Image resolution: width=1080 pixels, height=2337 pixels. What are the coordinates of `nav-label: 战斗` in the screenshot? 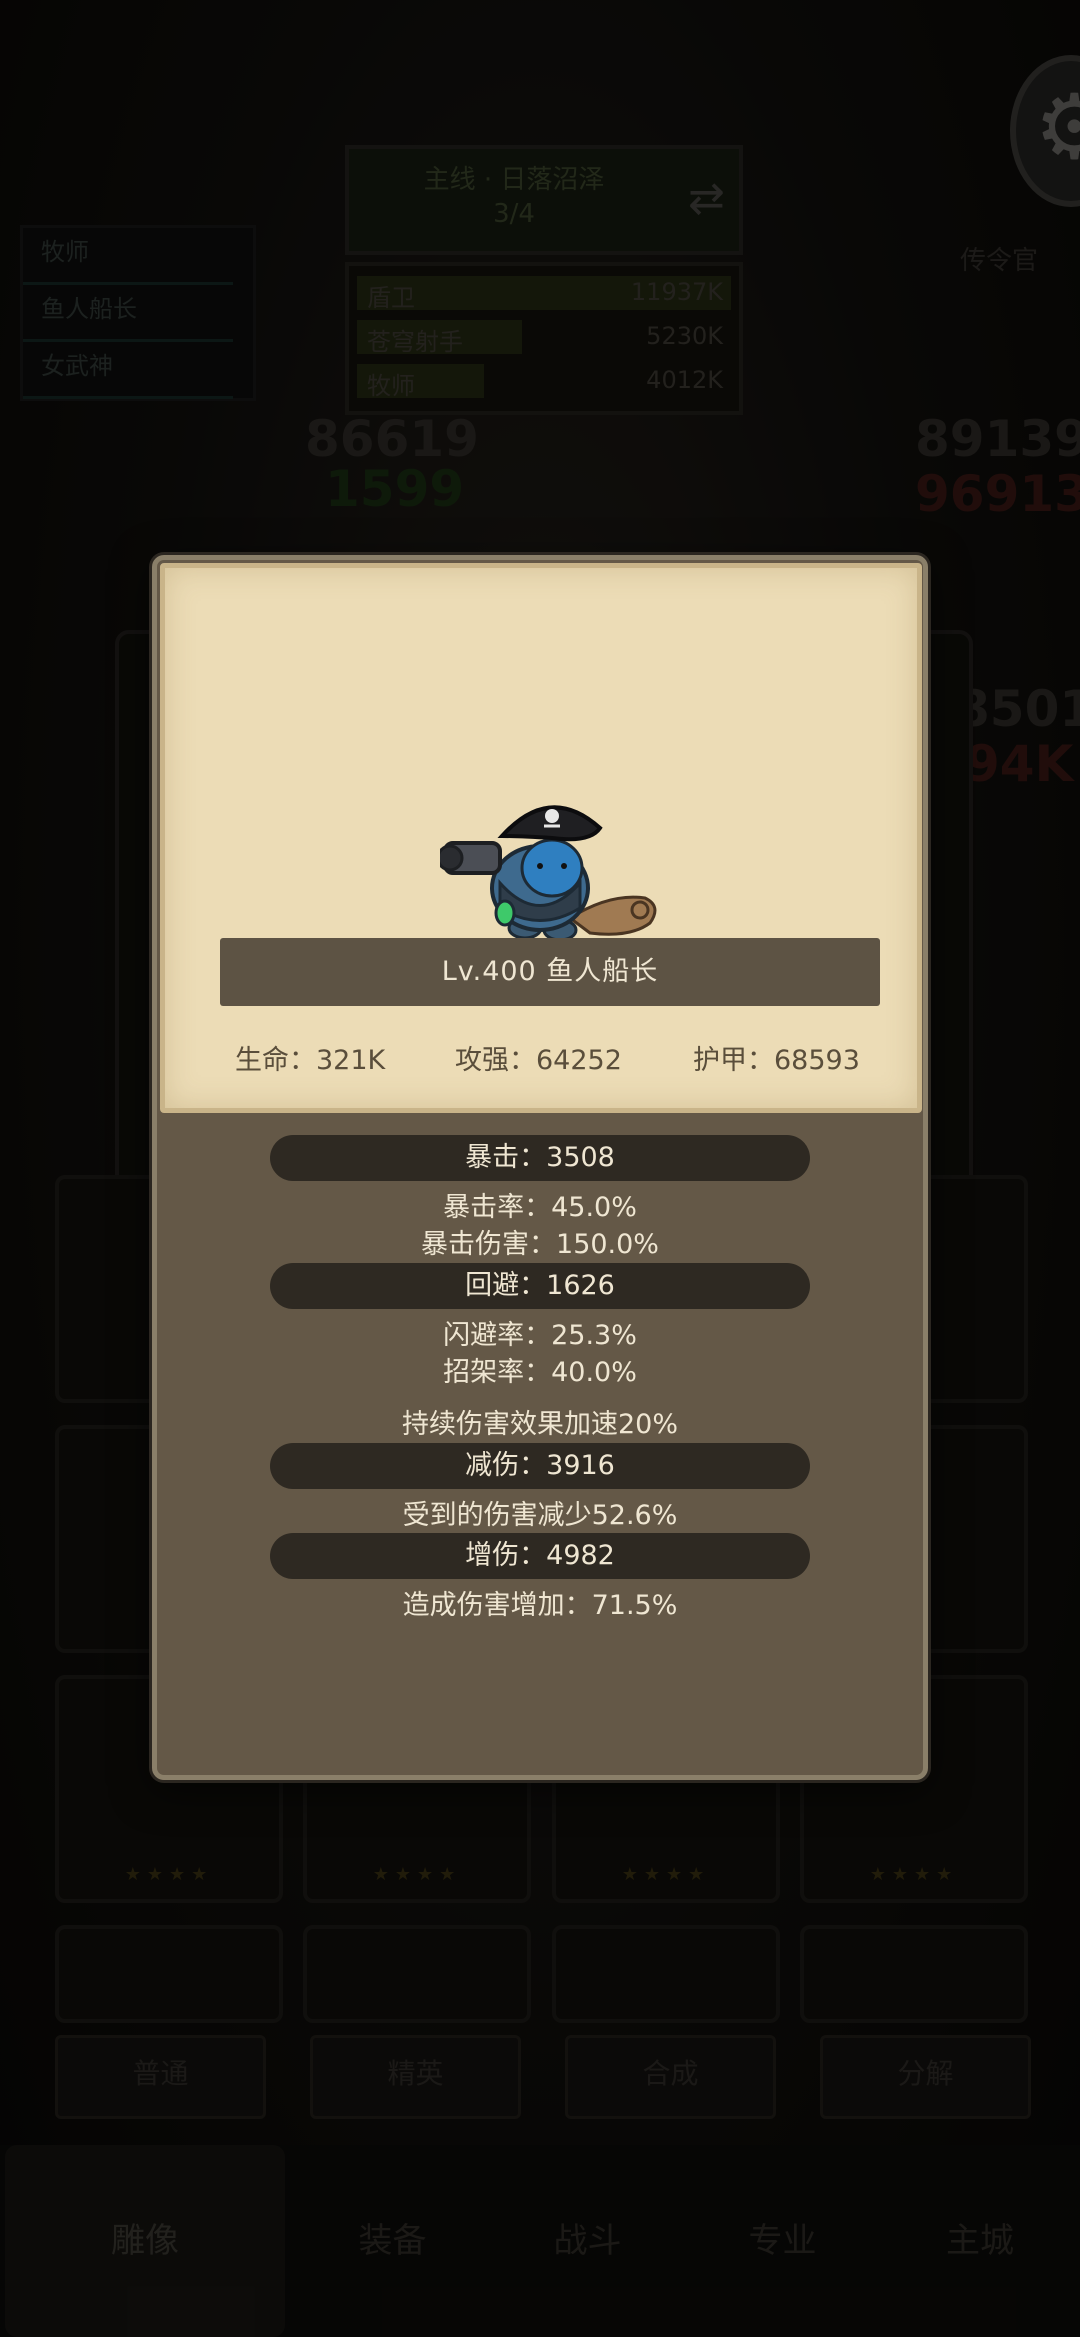 It's located at (587, 2241).